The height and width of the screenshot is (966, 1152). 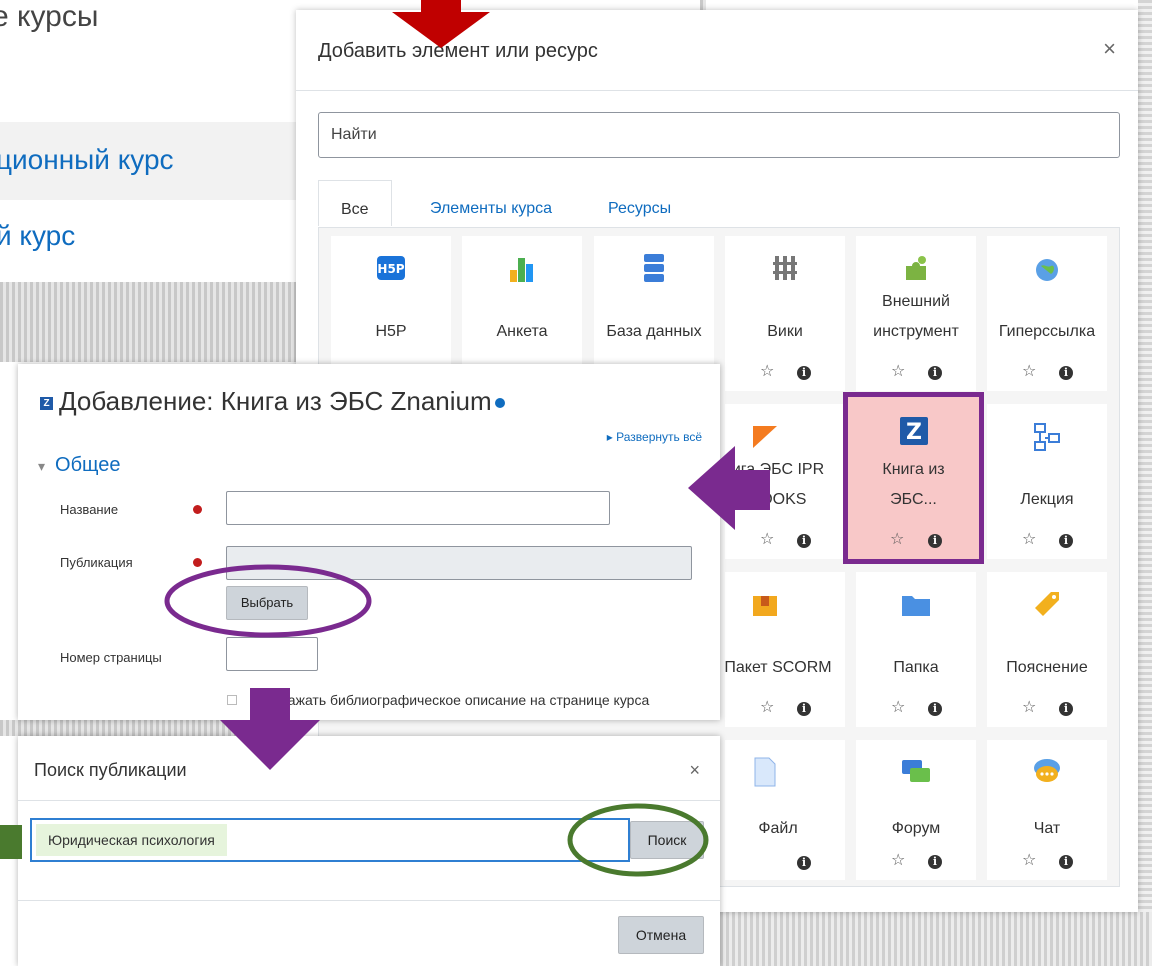 I want to click on page-number-input, so click(x=272, y=654).